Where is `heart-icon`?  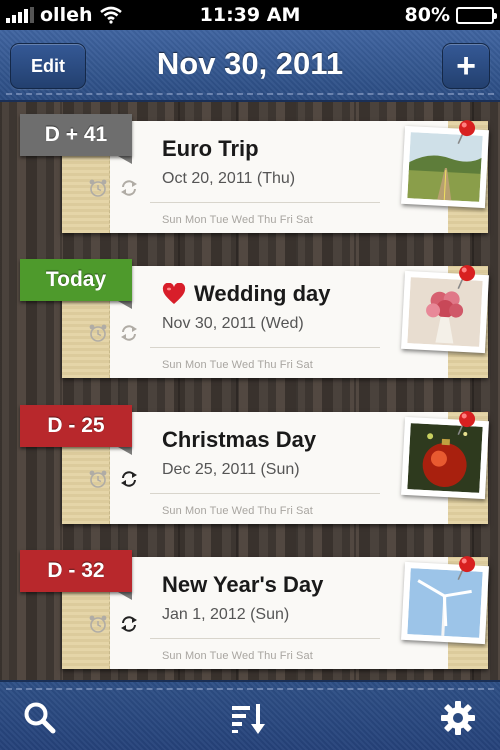 heart-icon is located at coordinates (174, 293).